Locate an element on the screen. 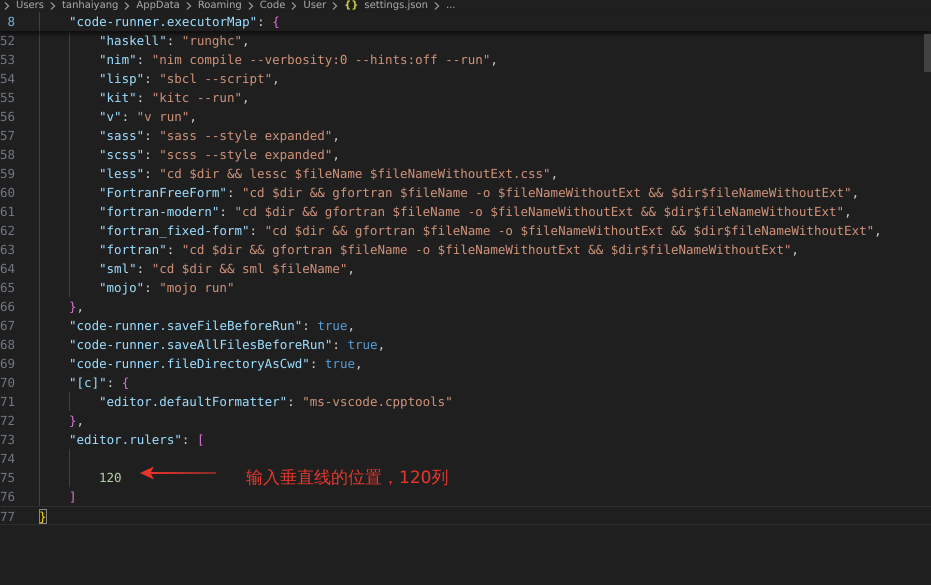 The height and width of the screenshot is (585, 931). arrow-icon is located at coordinates (178, 473).